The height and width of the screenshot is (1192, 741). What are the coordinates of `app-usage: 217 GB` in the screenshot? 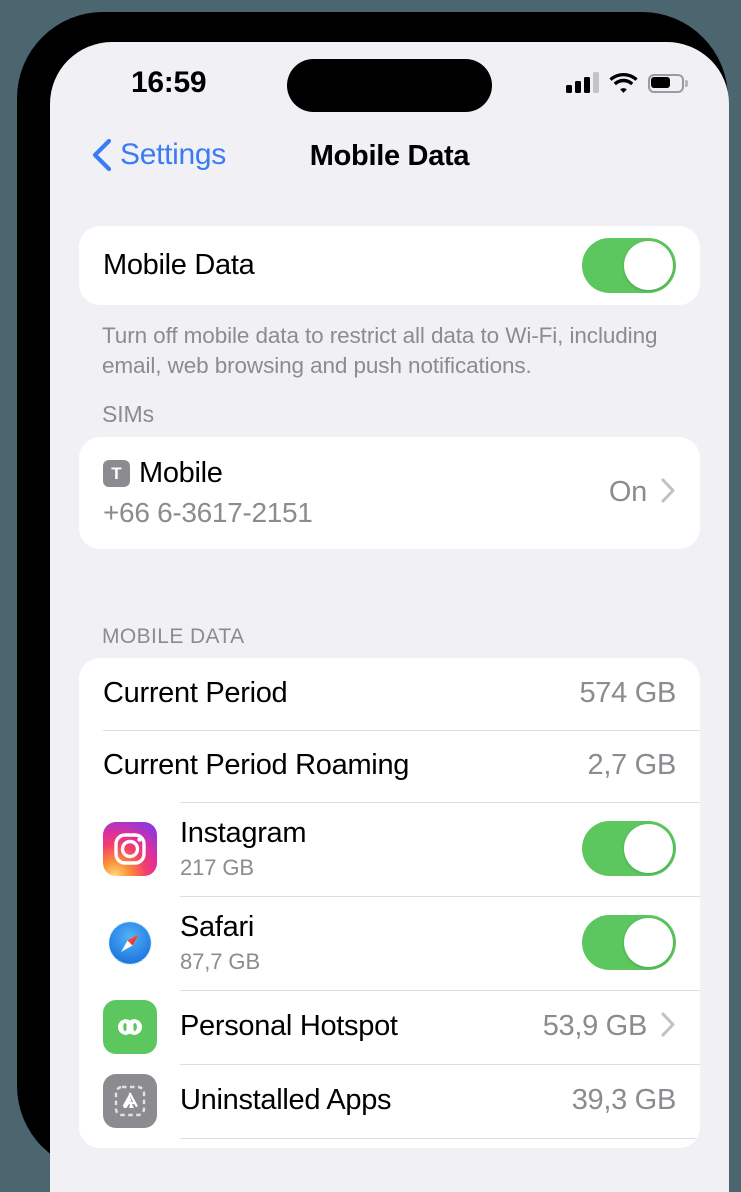 It's located at (217, 867).